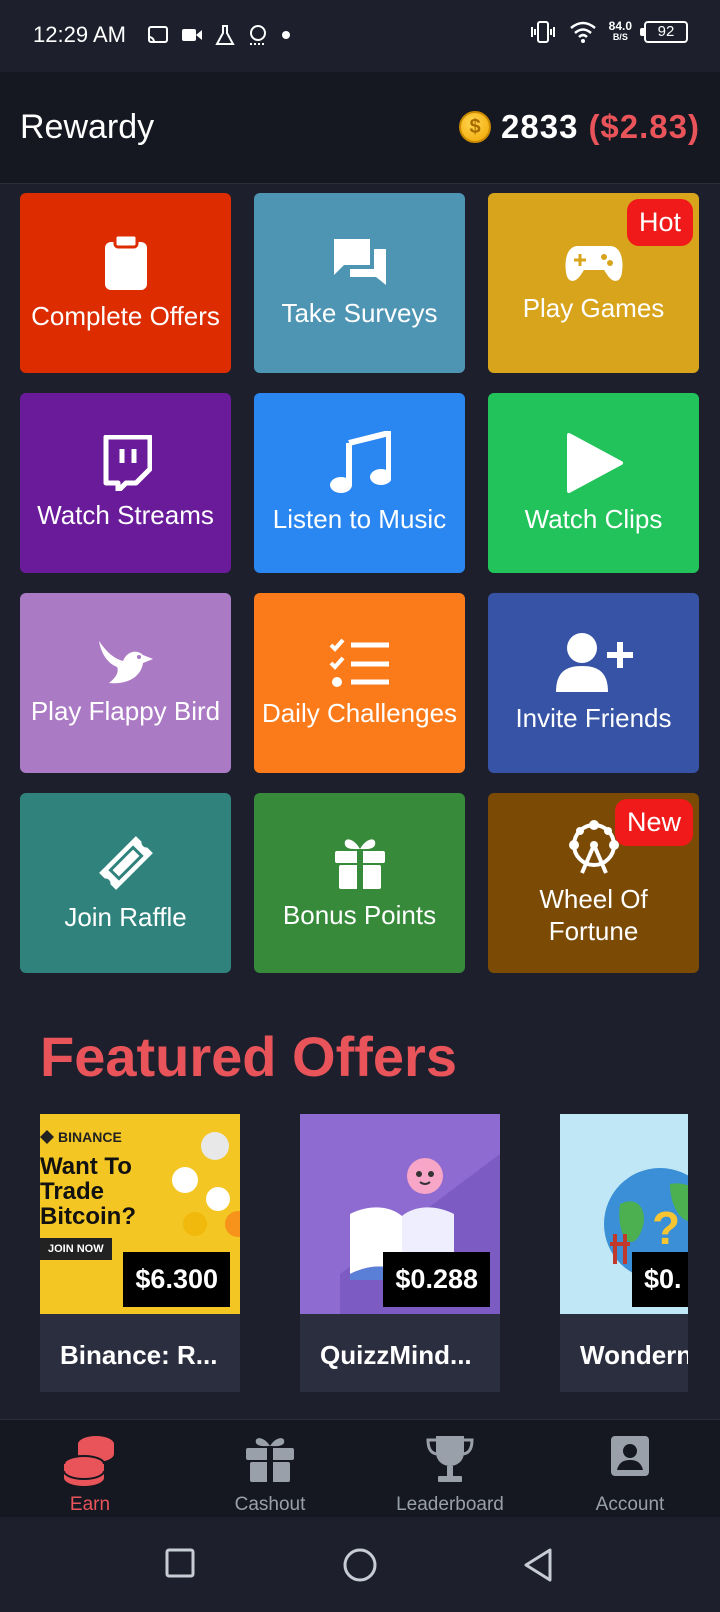  I want to click on tile-play-flappy-bird: Play Flappy Bird, so click(125, 683).